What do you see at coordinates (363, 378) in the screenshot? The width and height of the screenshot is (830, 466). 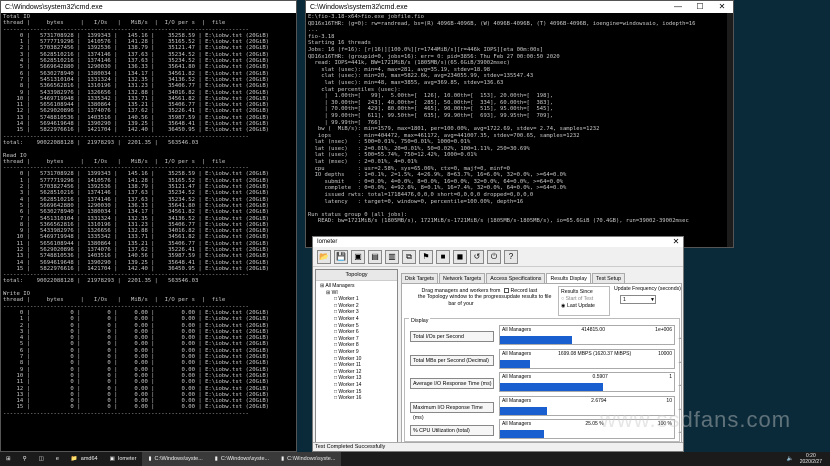 I see `tree-worker: □ Worker 13` at bounding box center [363, 378].